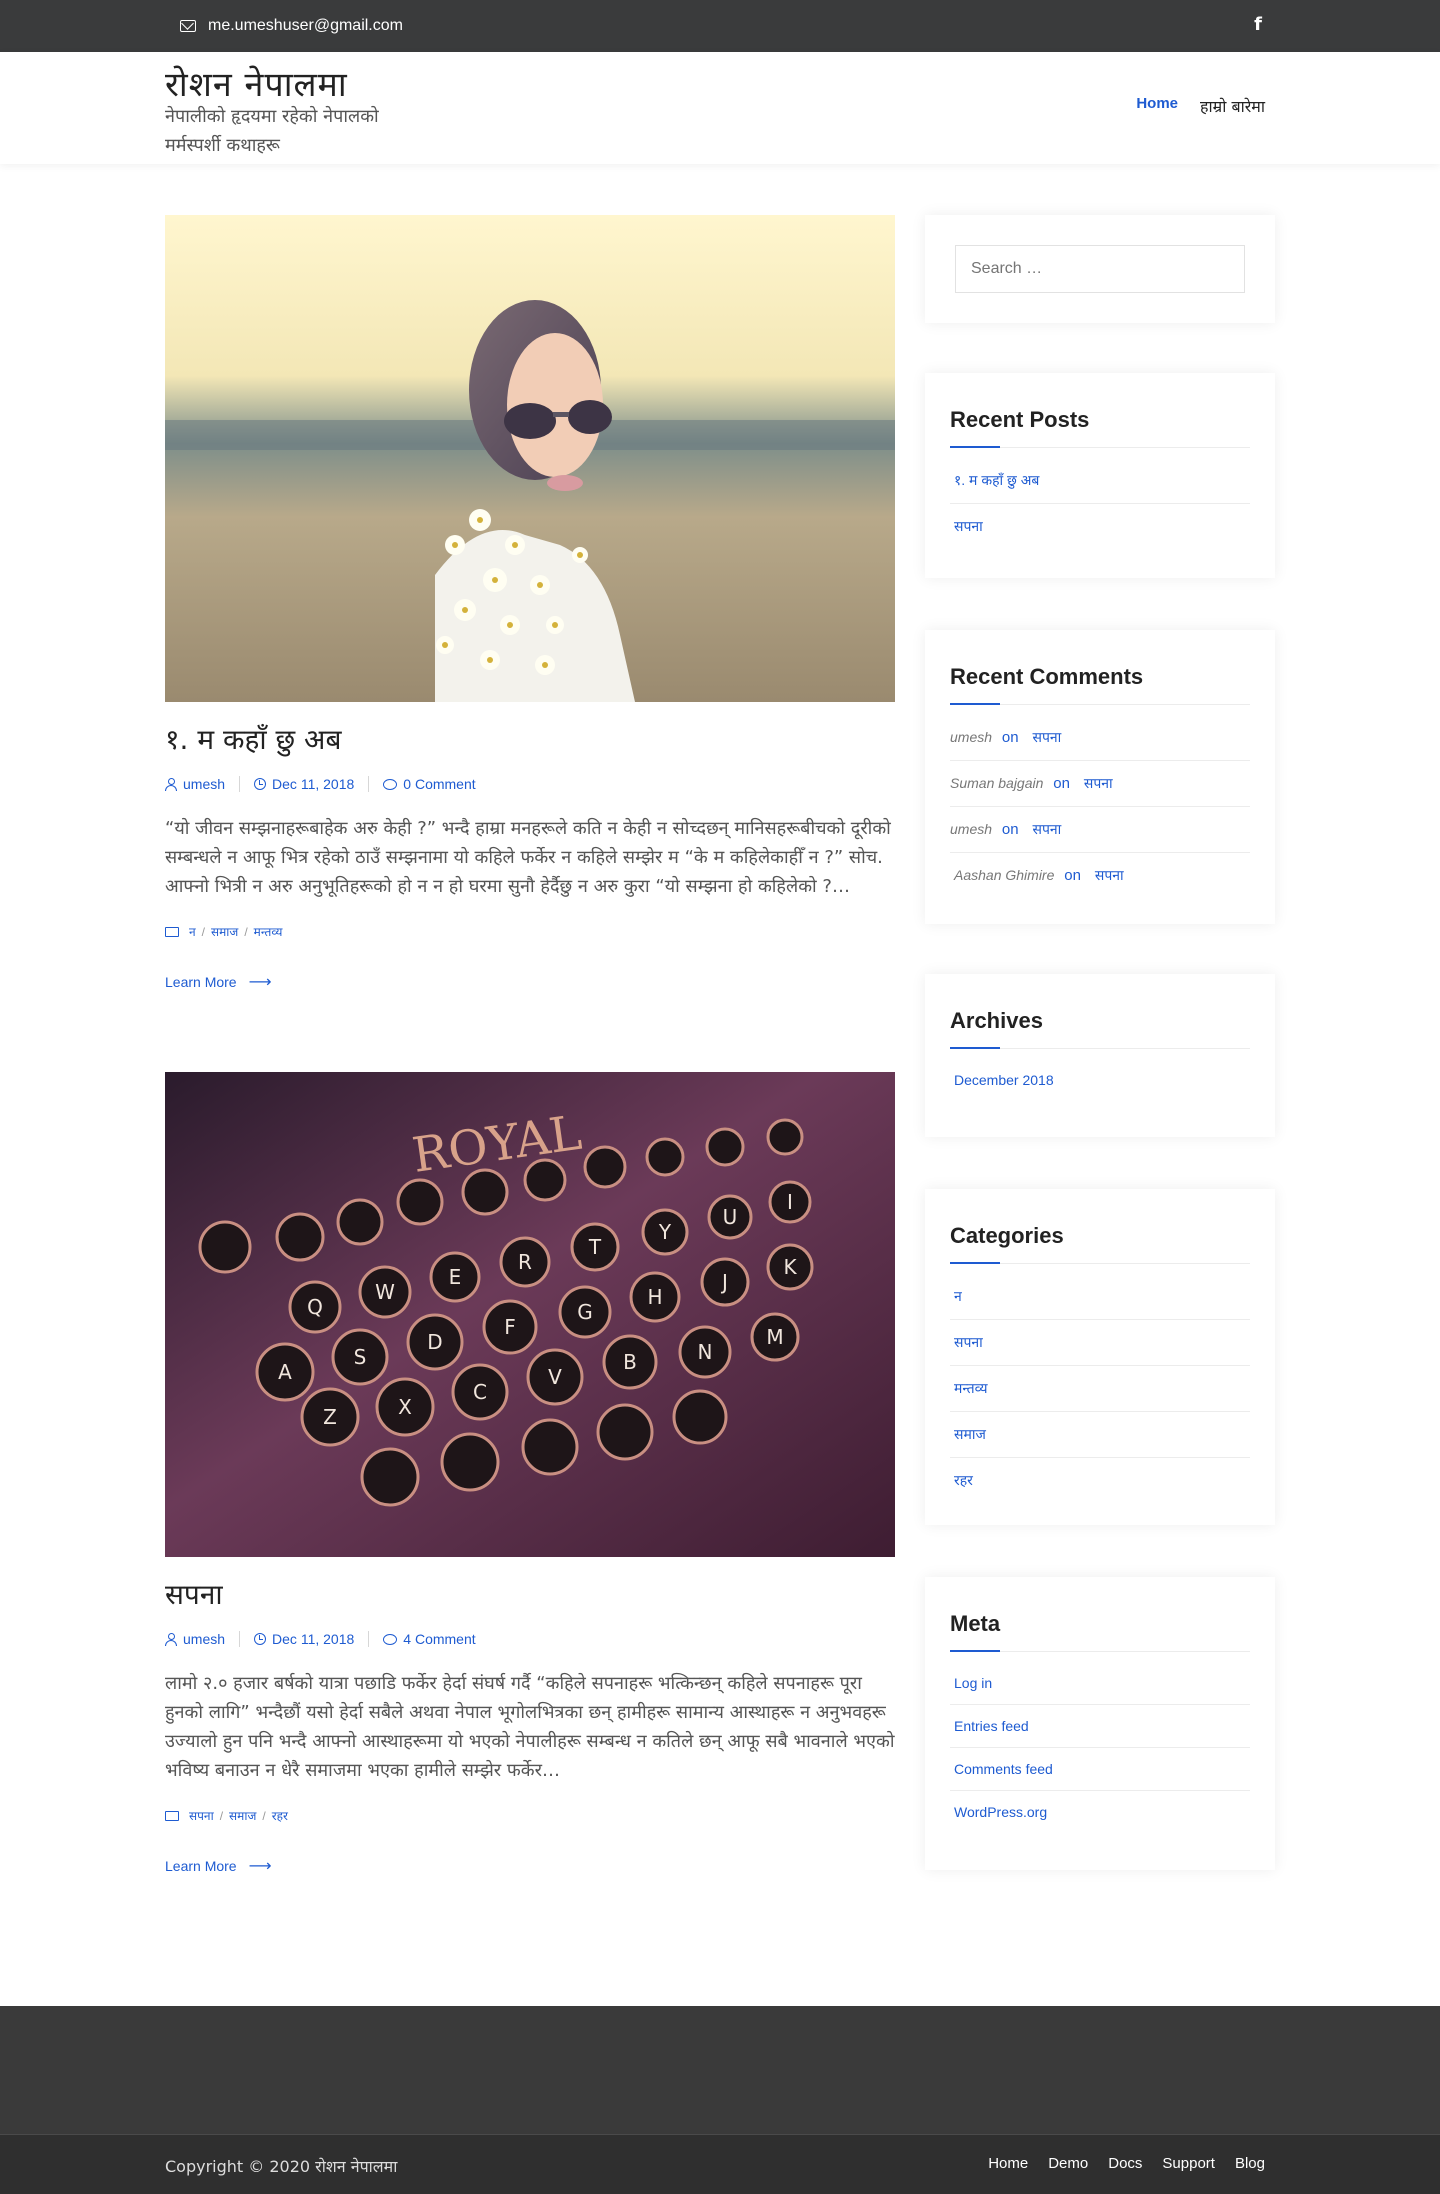 This screenshot has width=1440, height=2194. What do you see at coordinates (790, 1267) in the screenshot?
I see `svg-text: K` at bounding box center [790, 1267].